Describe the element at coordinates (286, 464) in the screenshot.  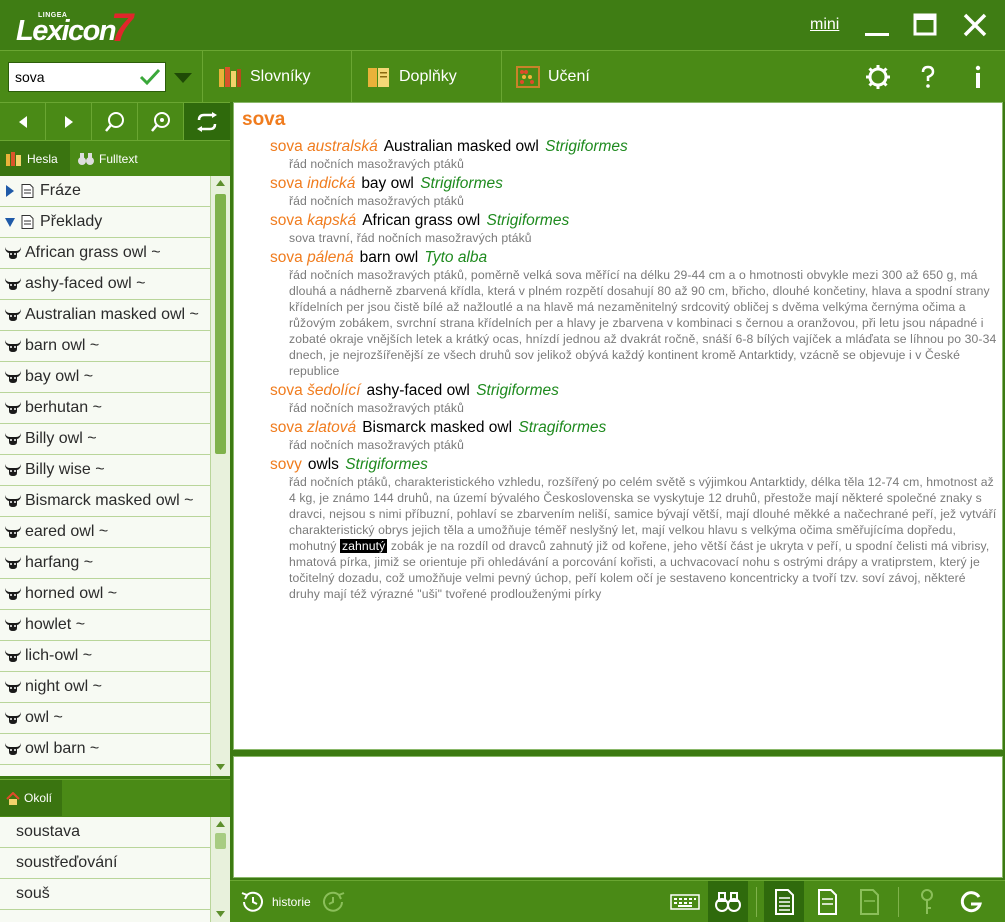
I see `sense-headword: sovy` at that location.